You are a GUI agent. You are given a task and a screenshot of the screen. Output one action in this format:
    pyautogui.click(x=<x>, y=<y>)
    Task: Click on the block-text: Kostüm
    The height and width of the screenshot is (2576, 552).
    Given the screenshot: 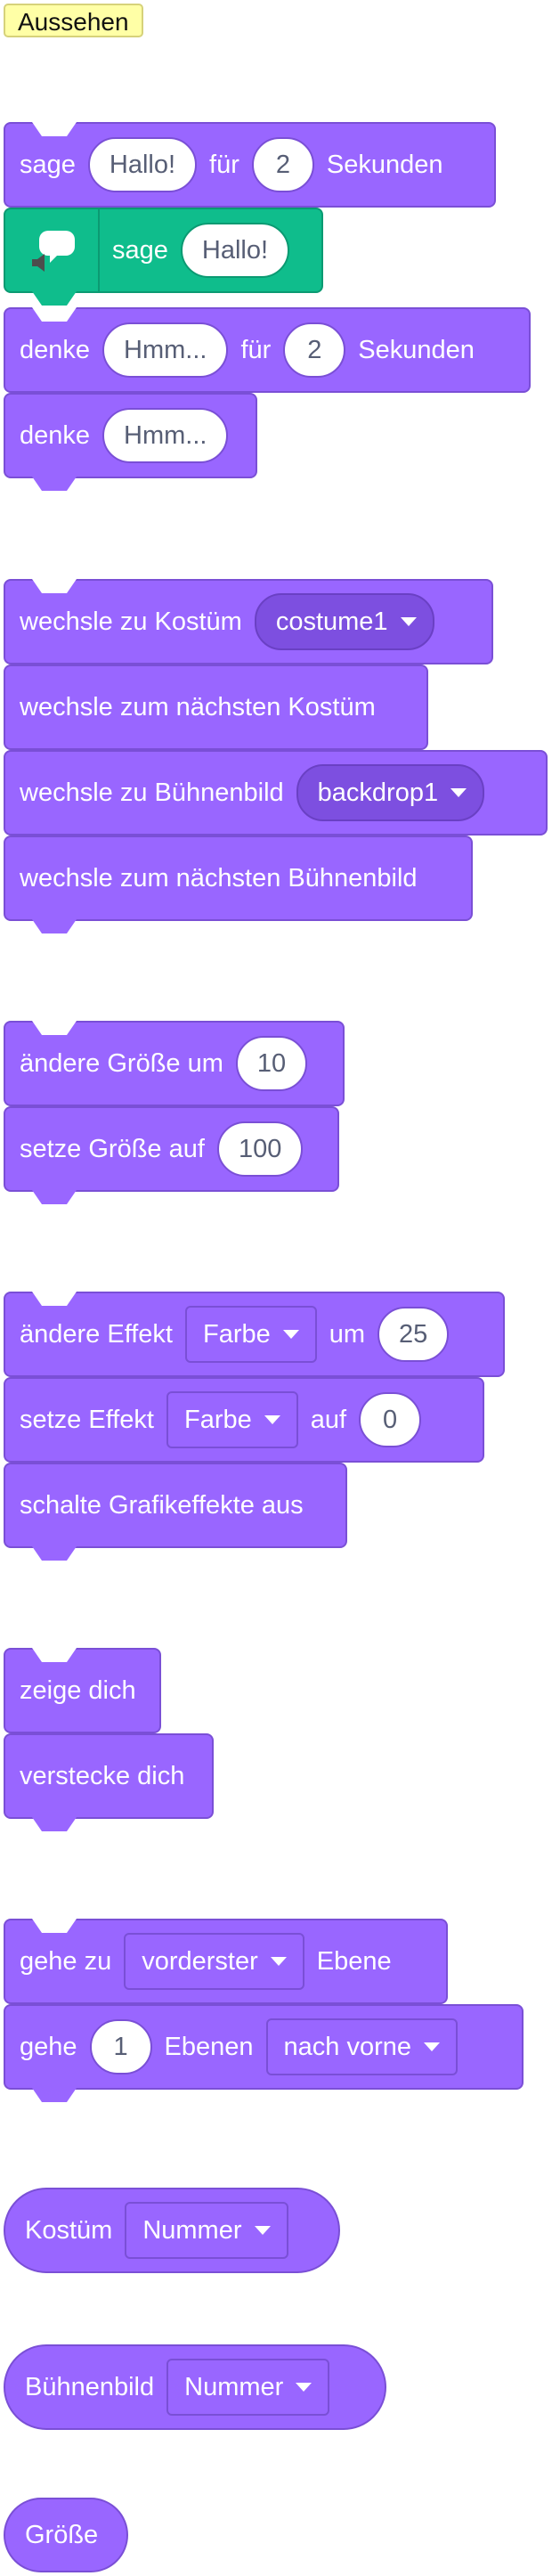 What is the action you would take?
    pyautogui.click(x=69, y=2230)
    